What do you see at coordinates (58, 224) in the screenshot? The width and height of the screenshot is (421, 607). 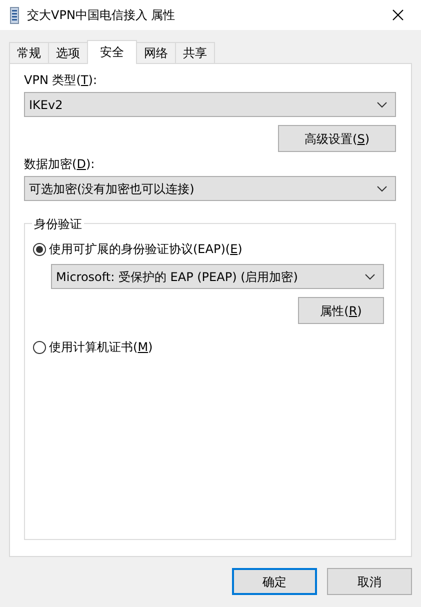 I see `group-title: 身份验证` at bounding box center [58, 224].